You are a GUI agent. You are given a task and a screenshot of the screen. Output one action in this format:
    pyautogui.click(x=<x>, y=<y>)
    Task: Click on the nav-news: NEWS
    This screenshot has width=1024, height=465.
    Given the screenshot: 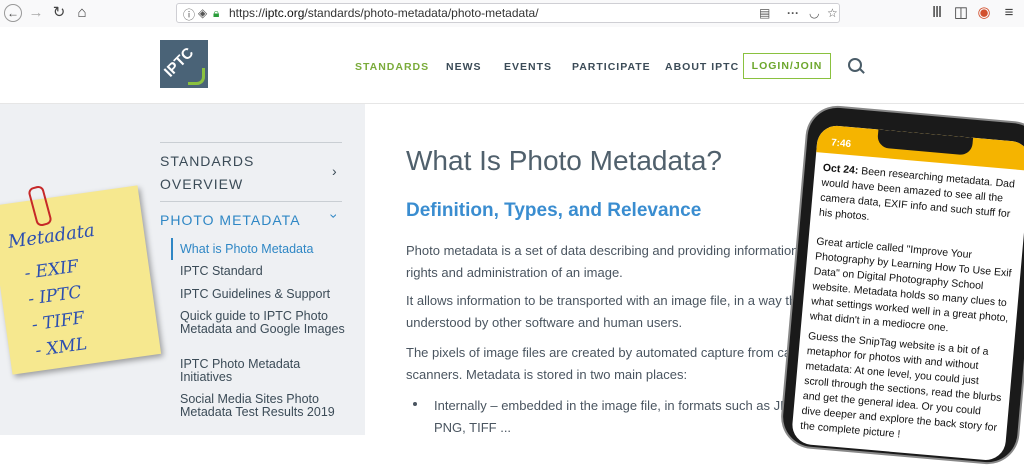 What is the action you would take?
    pyautogui.click(x=464, y=67)
    